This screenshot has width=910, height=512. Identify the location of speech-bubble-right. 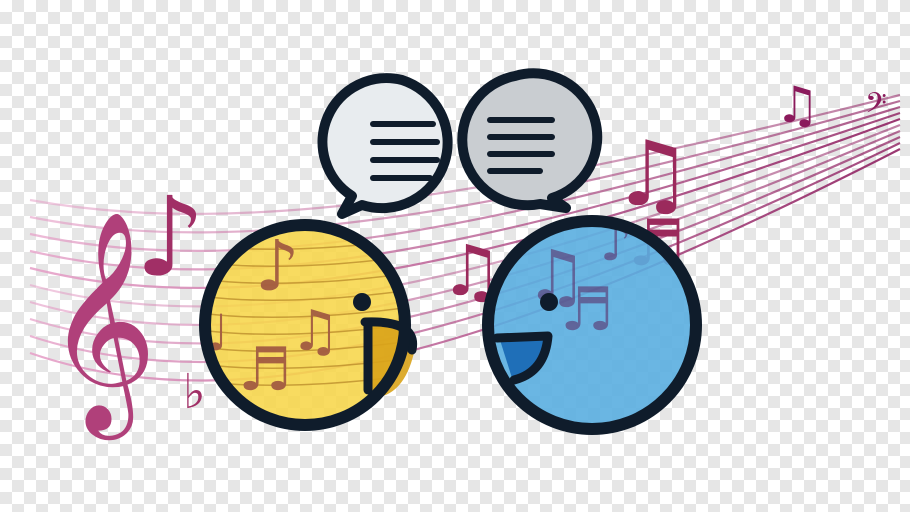
(530, 140).